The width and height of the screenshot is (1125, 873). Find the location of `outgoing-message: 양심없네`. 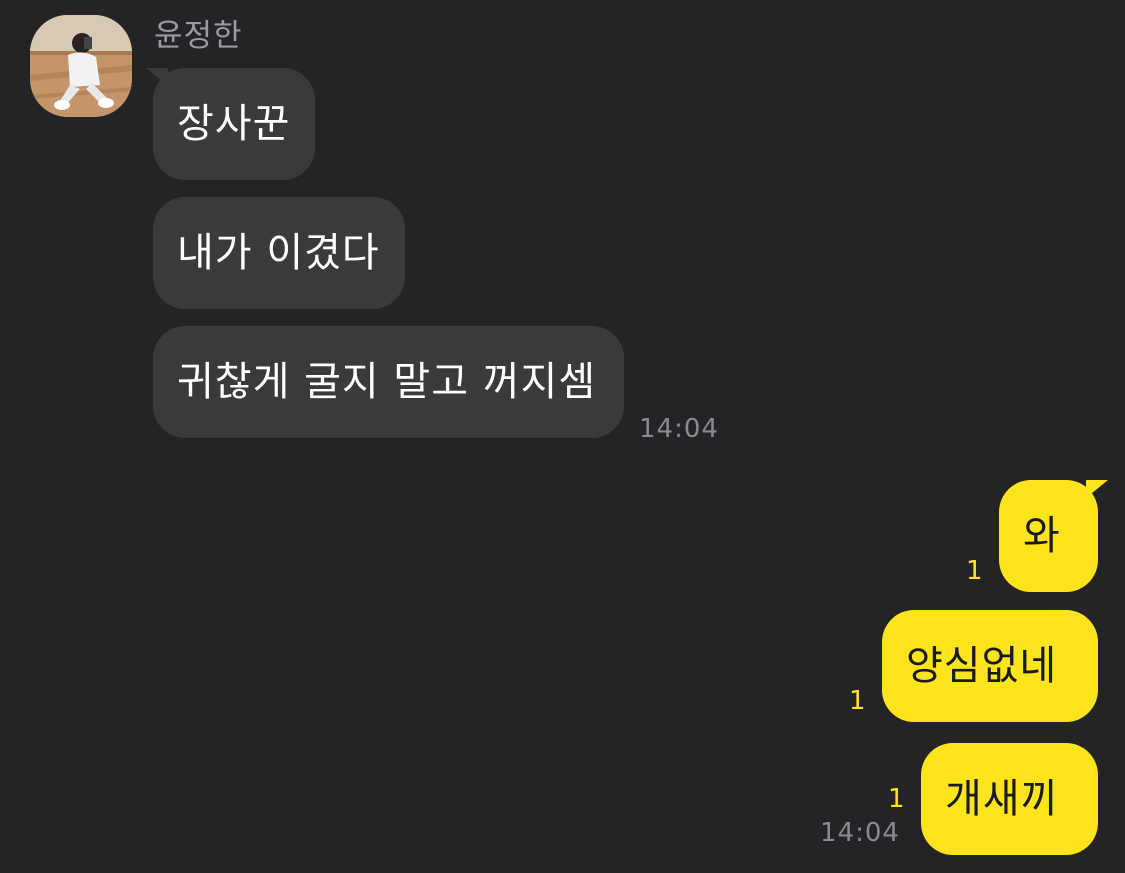

outgoing-message: 양심없네 is located at coordinates (990, 666).